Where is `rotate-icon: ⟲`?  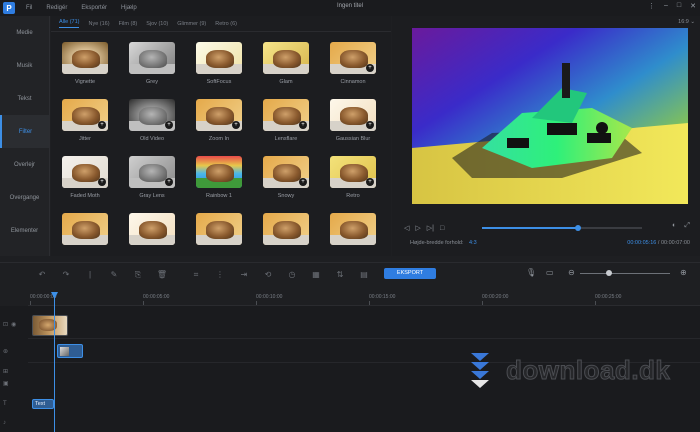 rotate-icon: ⟲ is located at coordinates (268, 274).